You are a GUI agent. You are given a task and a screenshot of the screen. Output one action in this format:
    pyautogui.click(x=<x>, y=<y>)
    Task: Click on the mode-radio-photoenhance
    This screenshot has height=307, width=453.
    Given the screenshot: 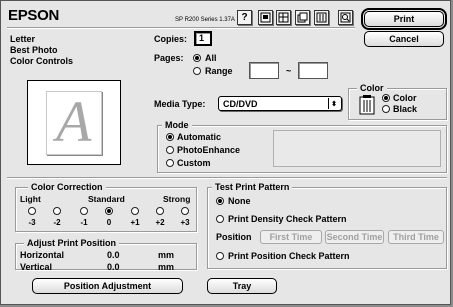 What is the action you would take?
    pyautogui.click(x=170, y=150)
    